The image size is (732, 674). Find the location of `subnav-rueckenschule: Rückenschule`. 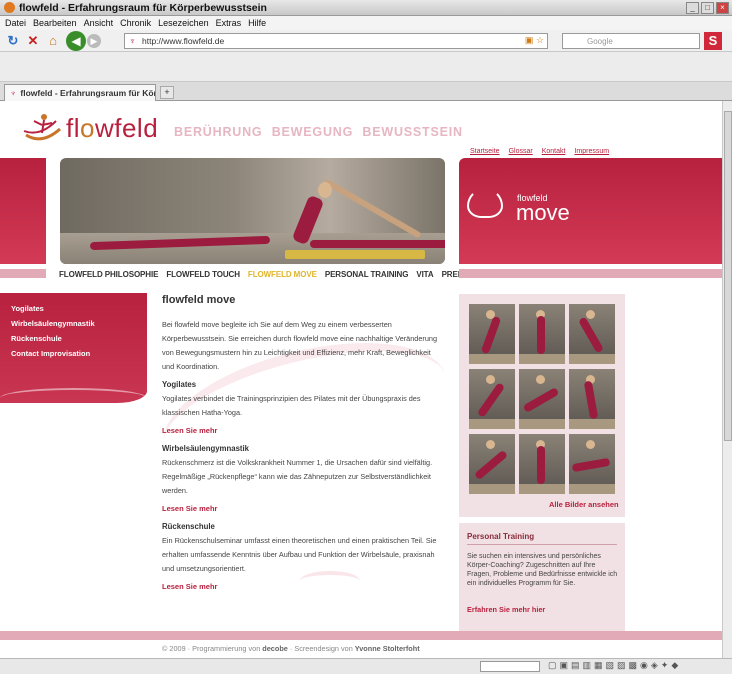

subnav-rueckenschule: Rückenschule is located at coordinates (53, 338).